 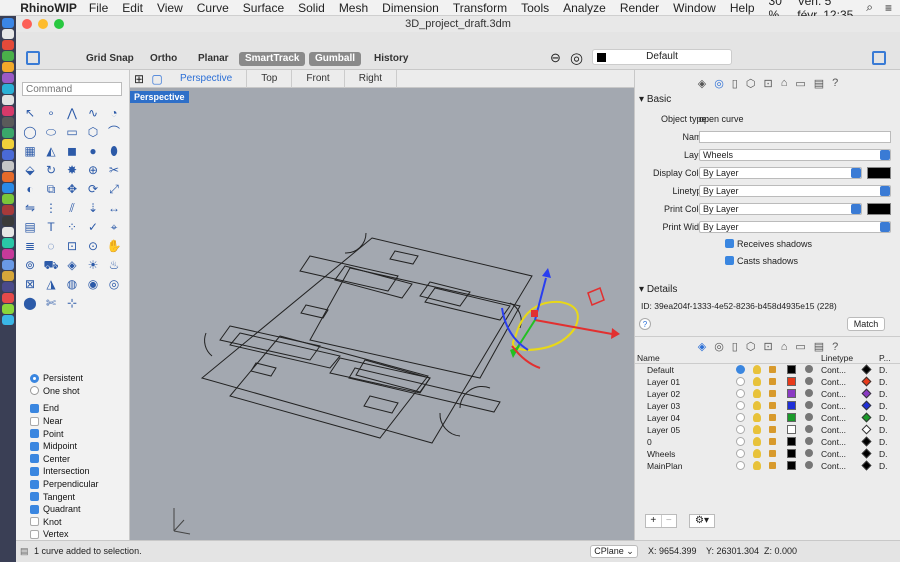 I want to click on four-viewports-icon: ⊞, so click(x=139, y=79).